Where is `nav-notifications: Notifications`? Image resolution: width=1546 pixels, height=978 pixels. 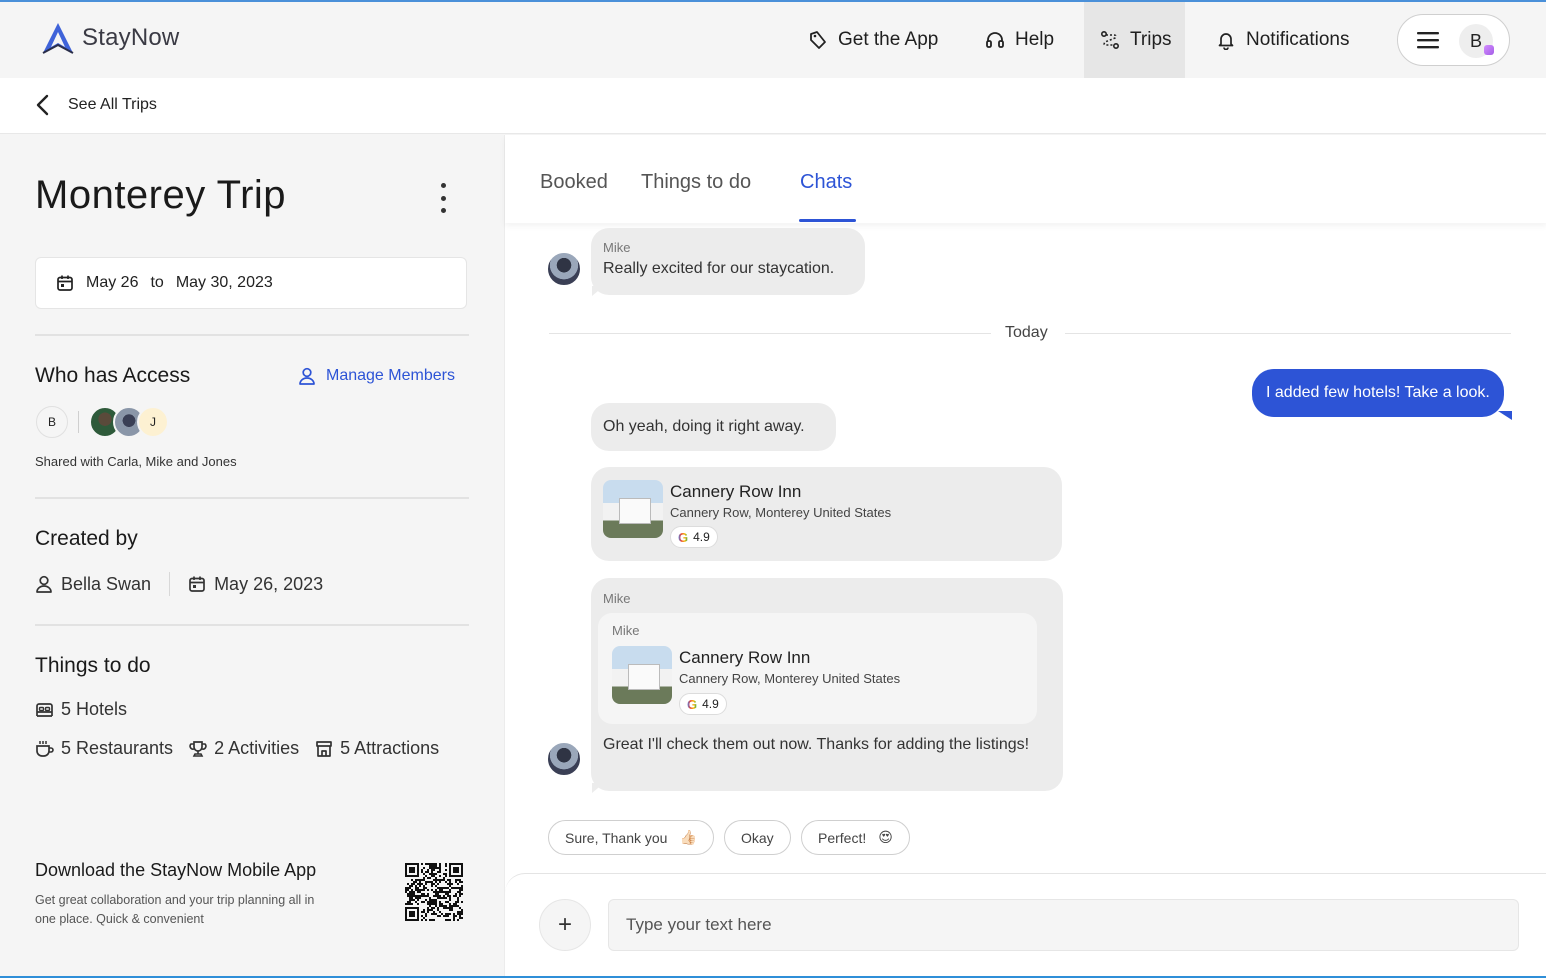
nav-notifications: Notifications is located at coordinates (1283, 40).